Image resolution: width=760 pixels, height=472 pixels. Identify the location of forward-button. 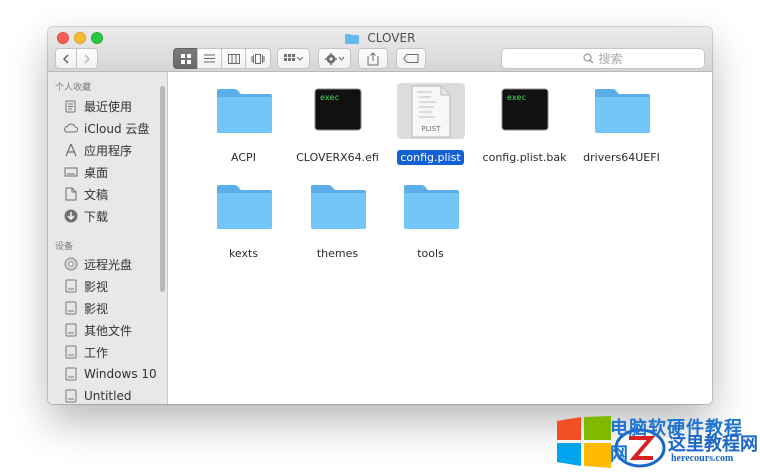
(87, 58).